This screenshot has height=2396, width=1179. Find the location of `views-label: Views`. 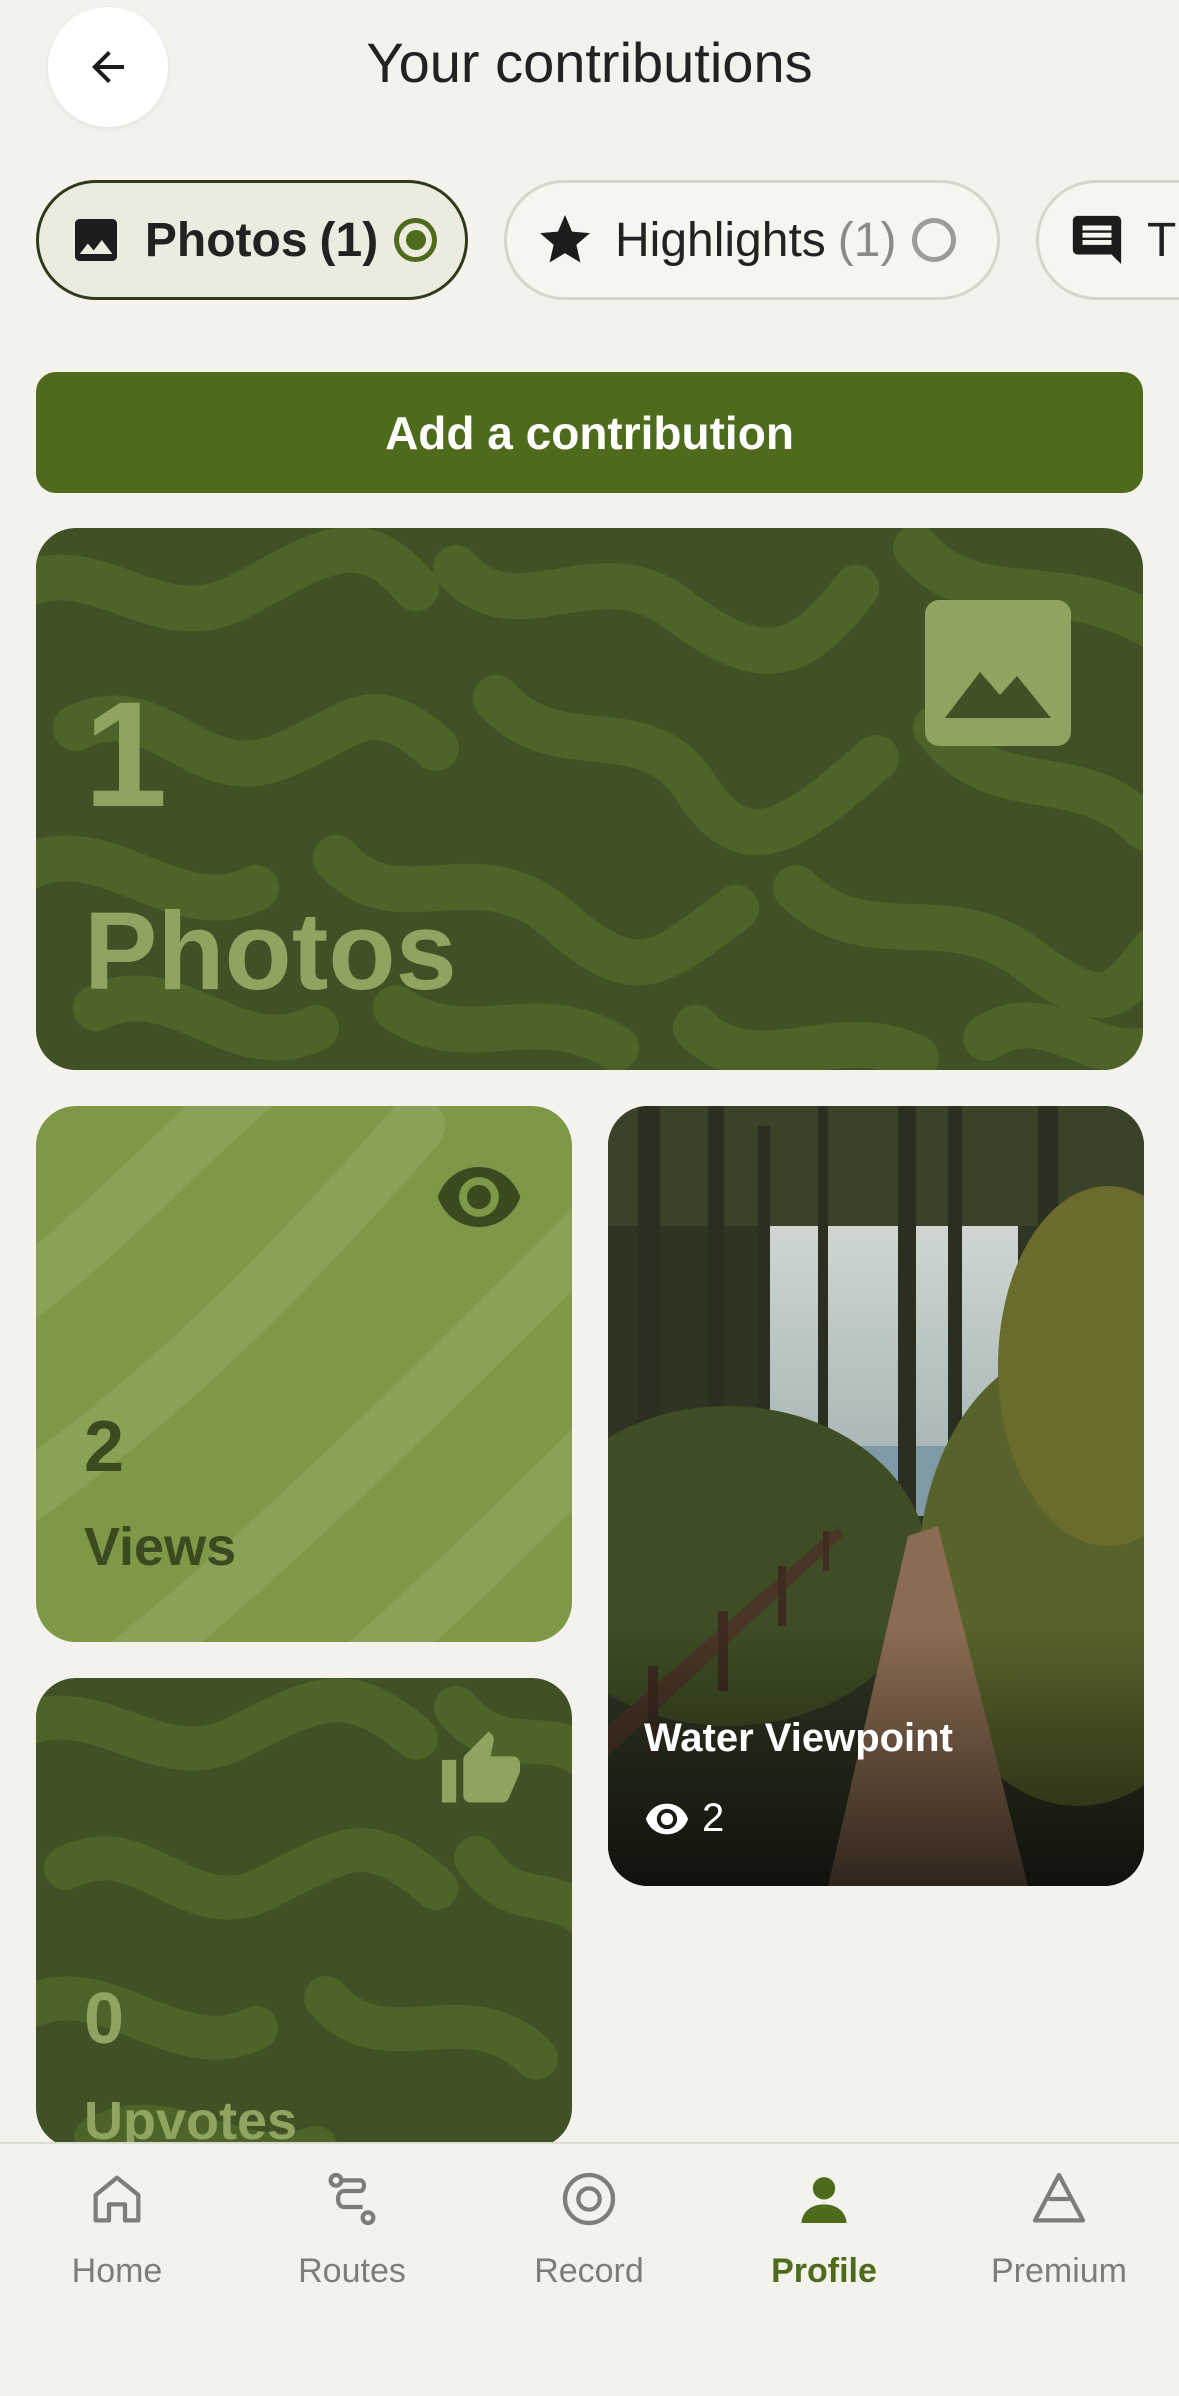

views-label: Views is located at coordinates (160, 1547).